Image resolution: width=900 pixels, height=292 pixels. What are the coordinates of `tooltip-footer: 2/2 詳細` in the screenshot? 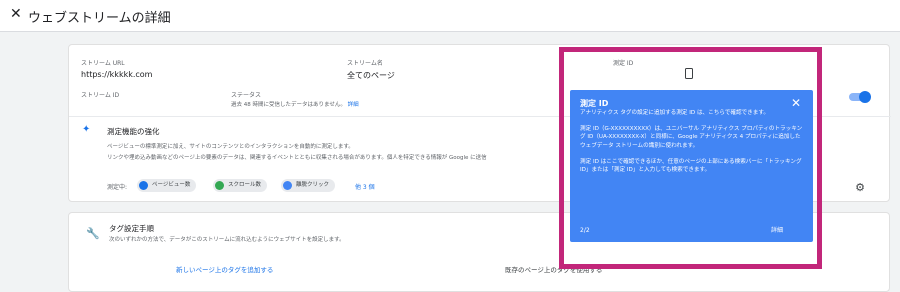 It's located at (691, 230).